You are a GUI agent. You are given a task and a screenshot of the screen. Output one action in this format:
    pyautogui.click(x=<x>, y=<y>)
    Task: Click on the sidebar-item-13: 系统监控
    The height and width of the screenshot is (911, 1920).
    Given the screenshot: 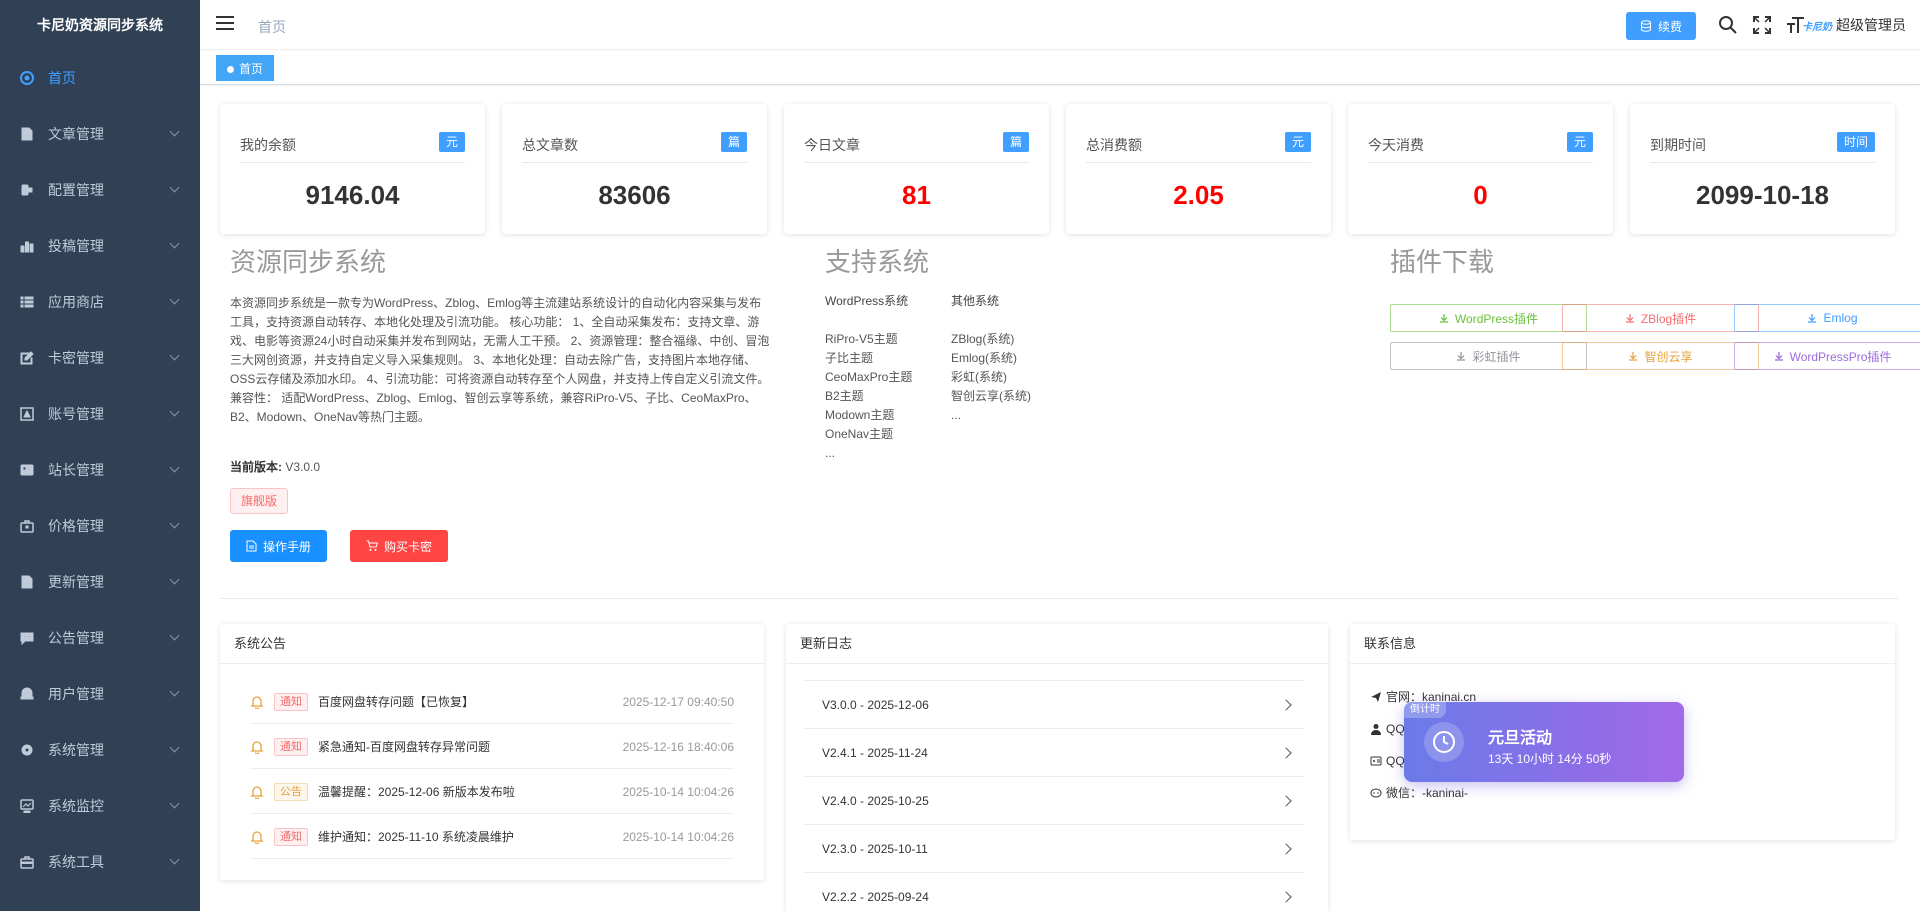 What is the action you would take?
    pyautogui.click(x=100, y=806)
    